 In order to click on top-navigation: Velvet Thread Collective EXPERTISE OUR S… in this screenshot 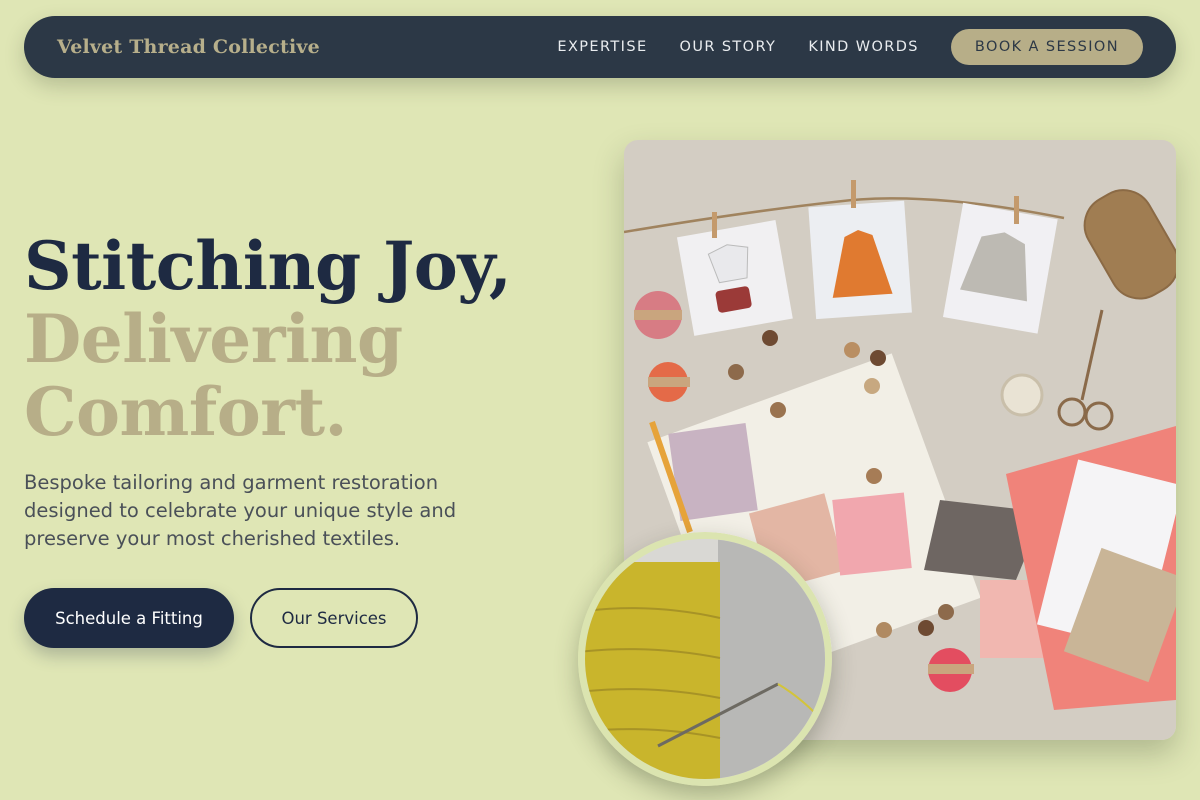, I will do `click(600, 47)`.